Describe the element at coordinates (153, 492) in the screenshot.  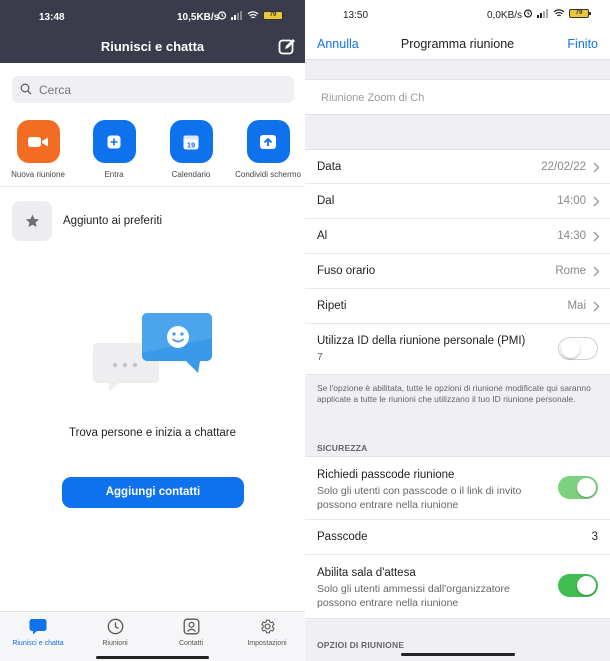
I see `add-contacts-button: Aggiungi contatti` at that location.